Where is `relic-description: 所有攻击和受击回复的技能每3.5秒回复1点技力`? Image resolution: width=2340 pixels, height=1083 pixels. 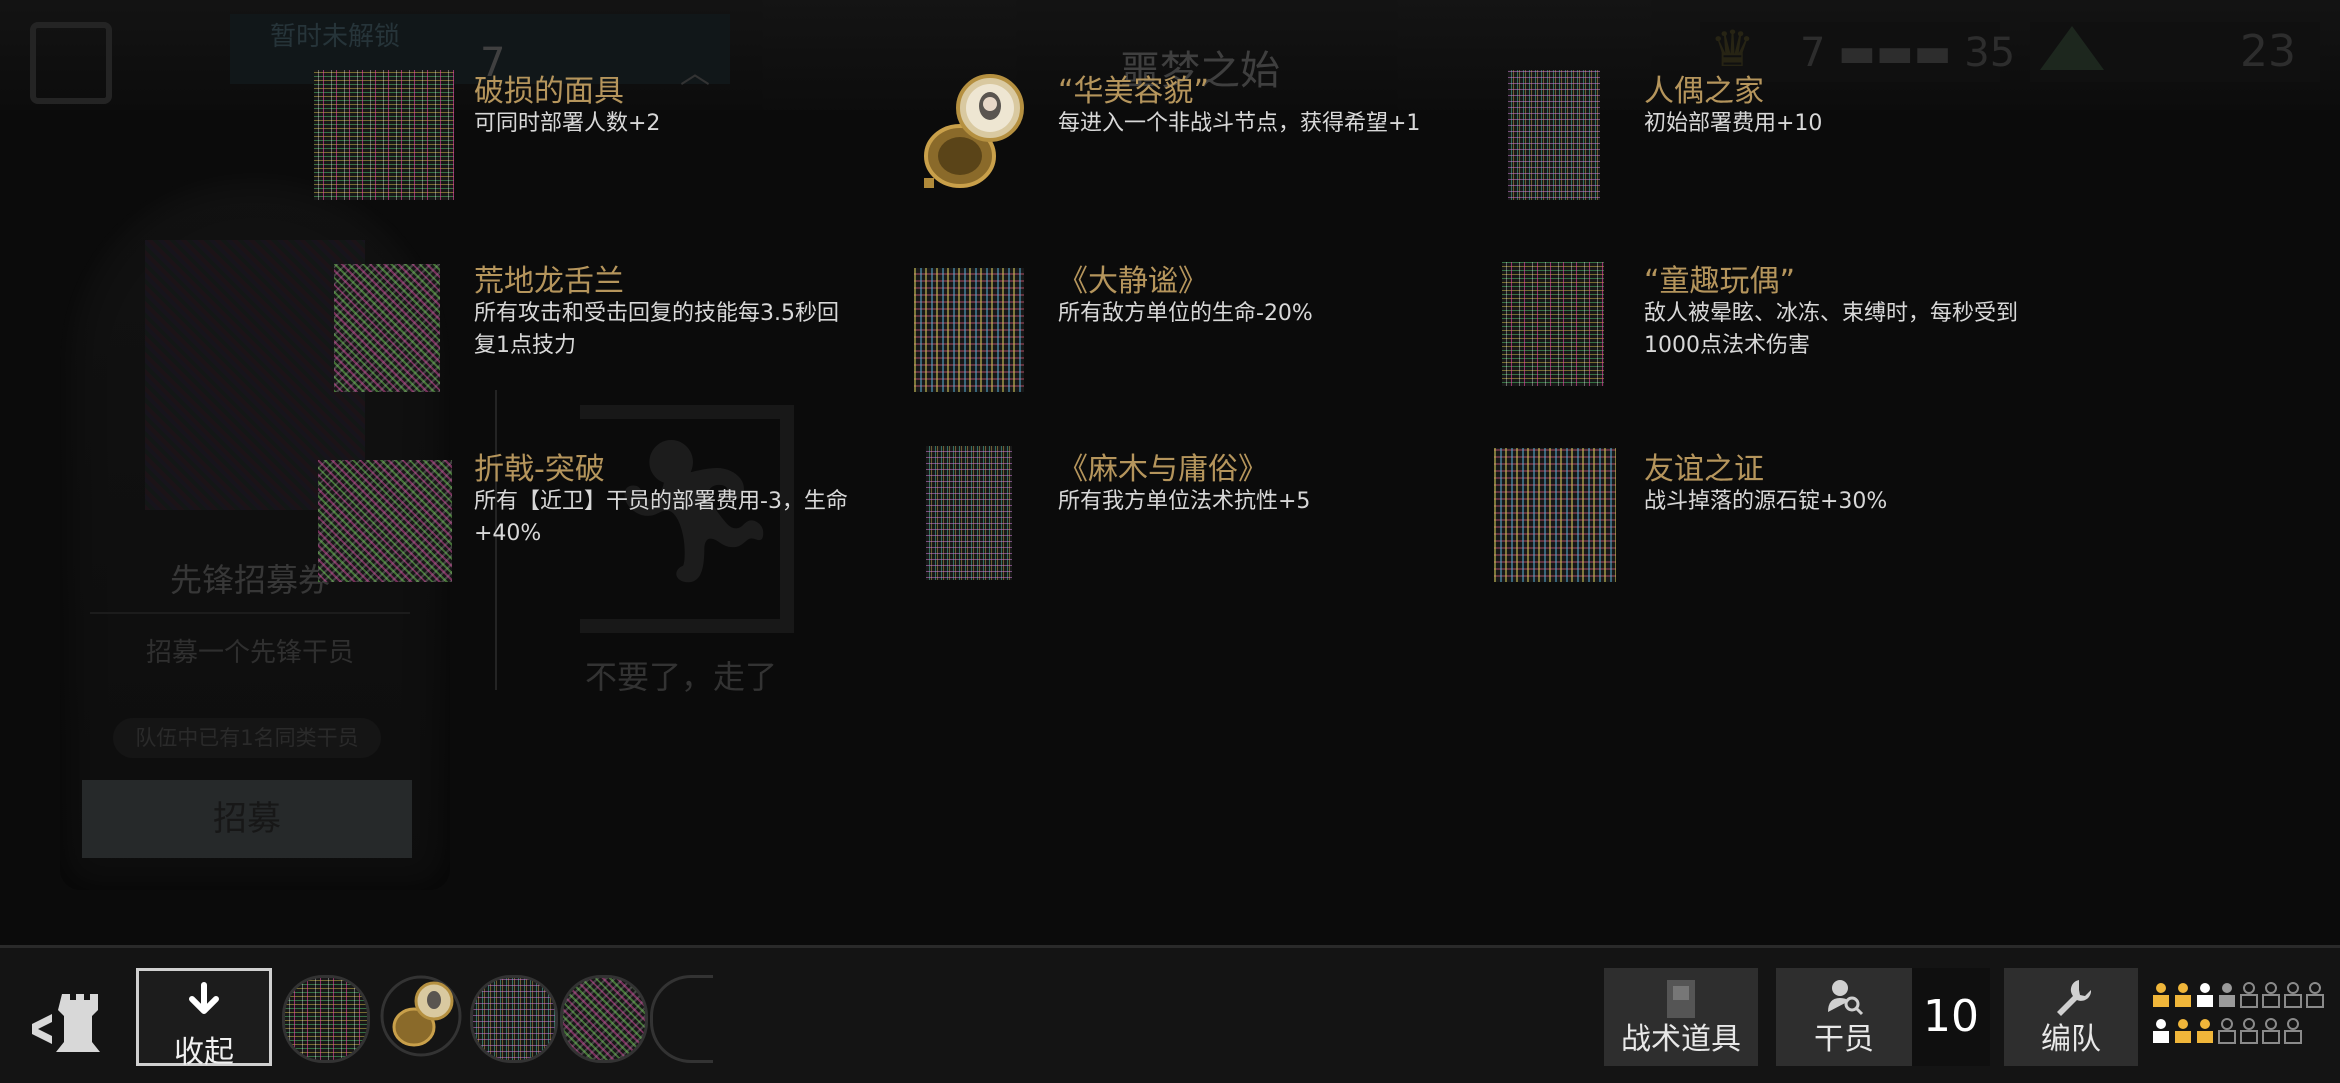 relic-description: 所有攻击和受击回复的技能每3.5秒回复1点技力 is located at coordinates (656, 329).